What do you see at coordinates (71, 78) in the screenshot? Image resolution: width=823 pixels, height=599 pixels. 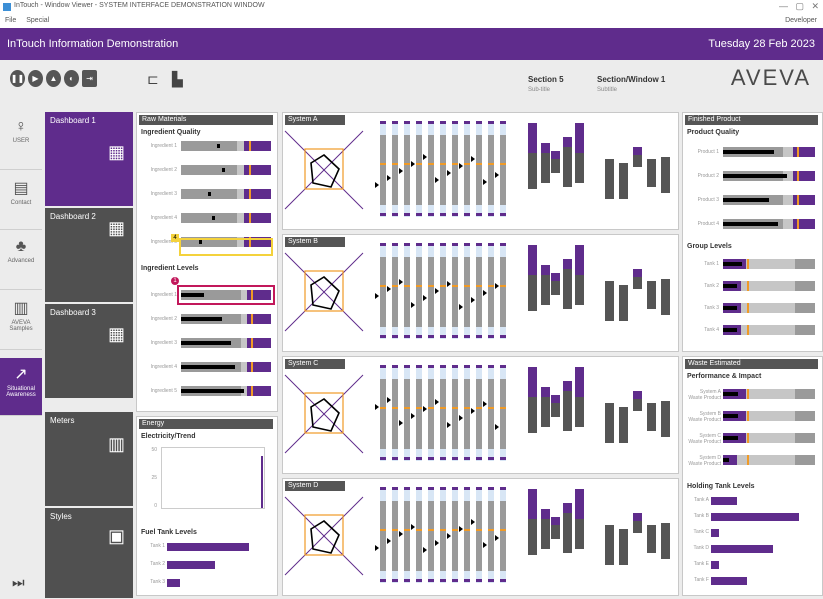 I see `contrast-icon: ◐` at bounding box center [71, 78].